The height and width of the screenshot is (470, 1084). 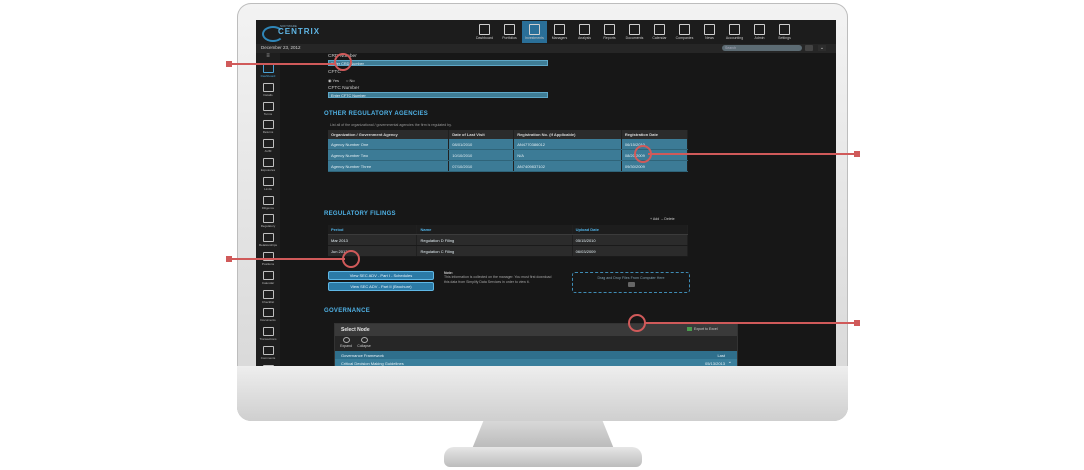 I want to click on nav-label: Dashboard, so click(x=484, y=38).